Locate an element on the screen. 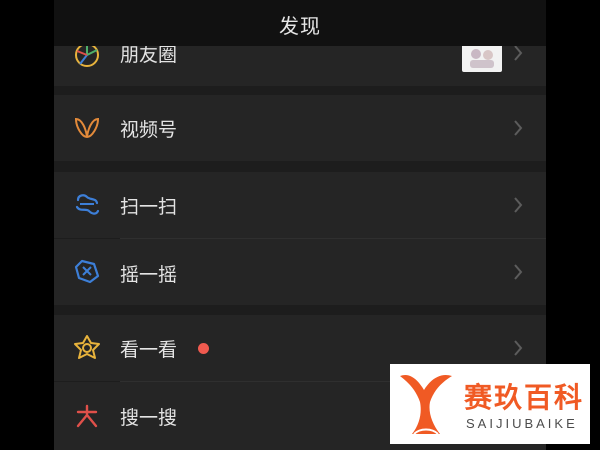 The width and height of the screenshot is (600, 450). top-stories-icon is located at coordinates (87, 347).